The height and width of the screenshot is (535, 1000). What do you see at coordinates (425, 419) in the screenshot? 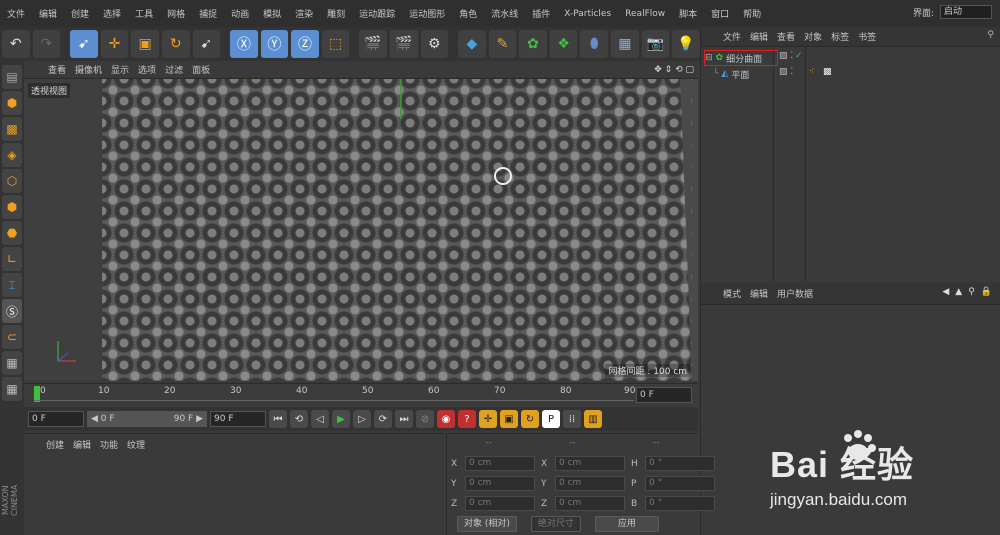
I see `record-icon: ⊘` at bounding box center [425, 419].